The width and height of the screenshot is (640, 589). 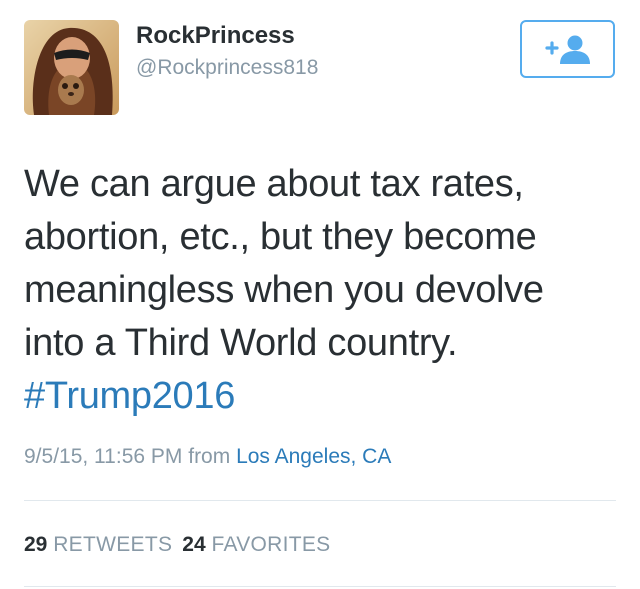 I want to click on display-name: RockPrincess, so click(x=215, y=36).